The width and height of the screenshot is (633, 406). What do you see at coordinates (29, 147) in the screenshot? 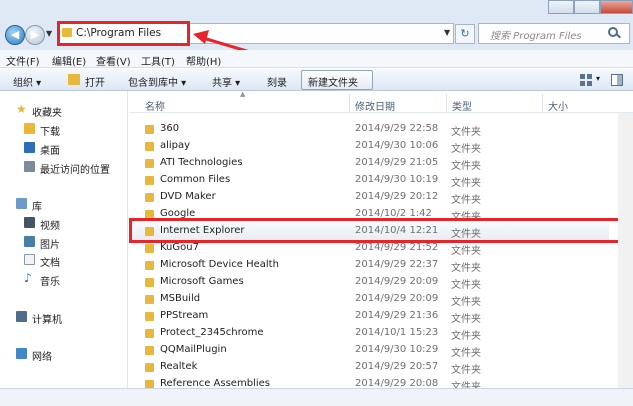
I see `desktop-icon` at bounding box center [29, 147].